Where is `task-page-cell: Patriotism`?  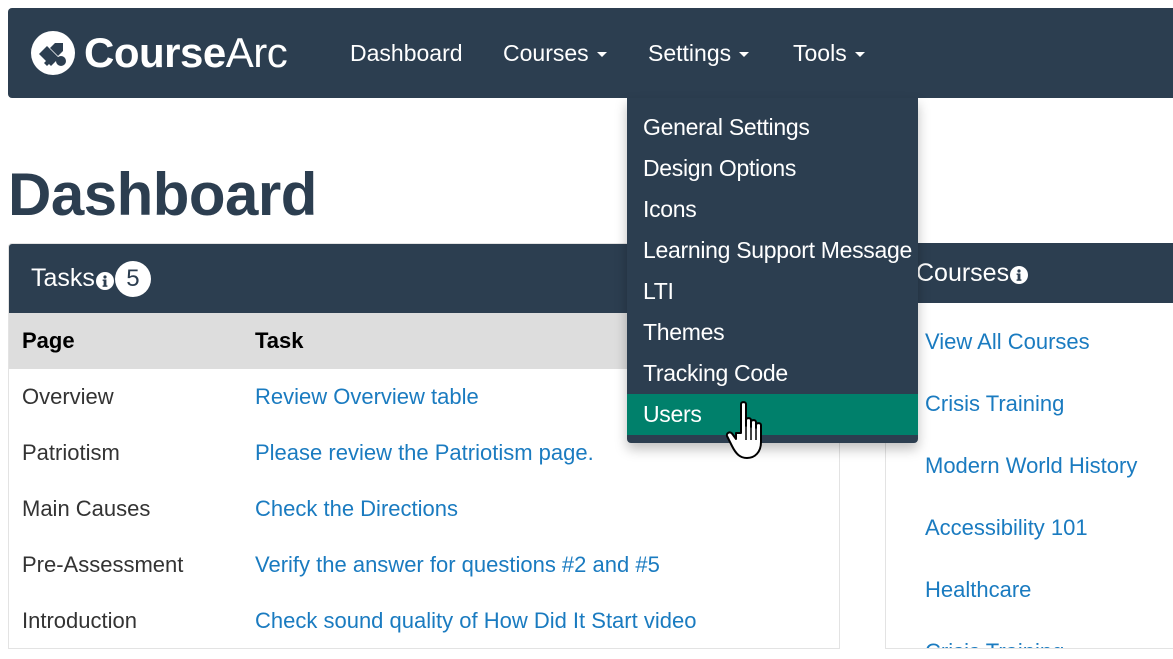 task-page-cell: Patriotism is located at coordinates (71, 452).